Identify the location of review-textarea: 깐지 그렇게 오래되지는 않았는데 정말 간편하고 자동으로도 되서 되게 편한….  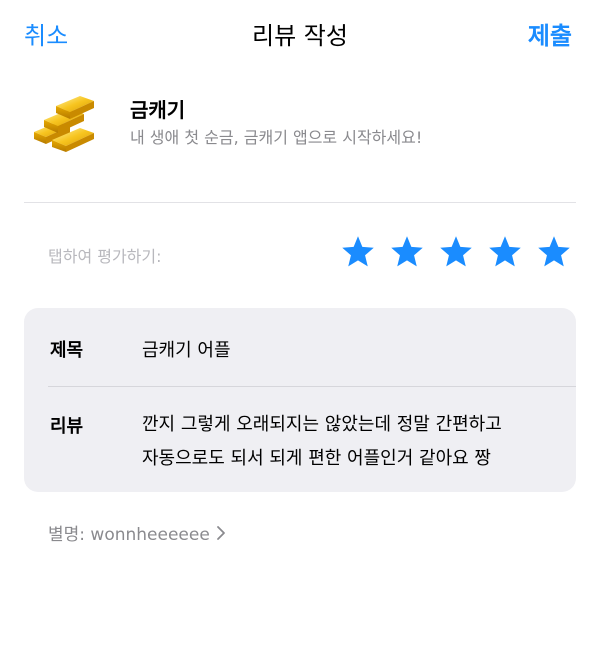
(352, 442).